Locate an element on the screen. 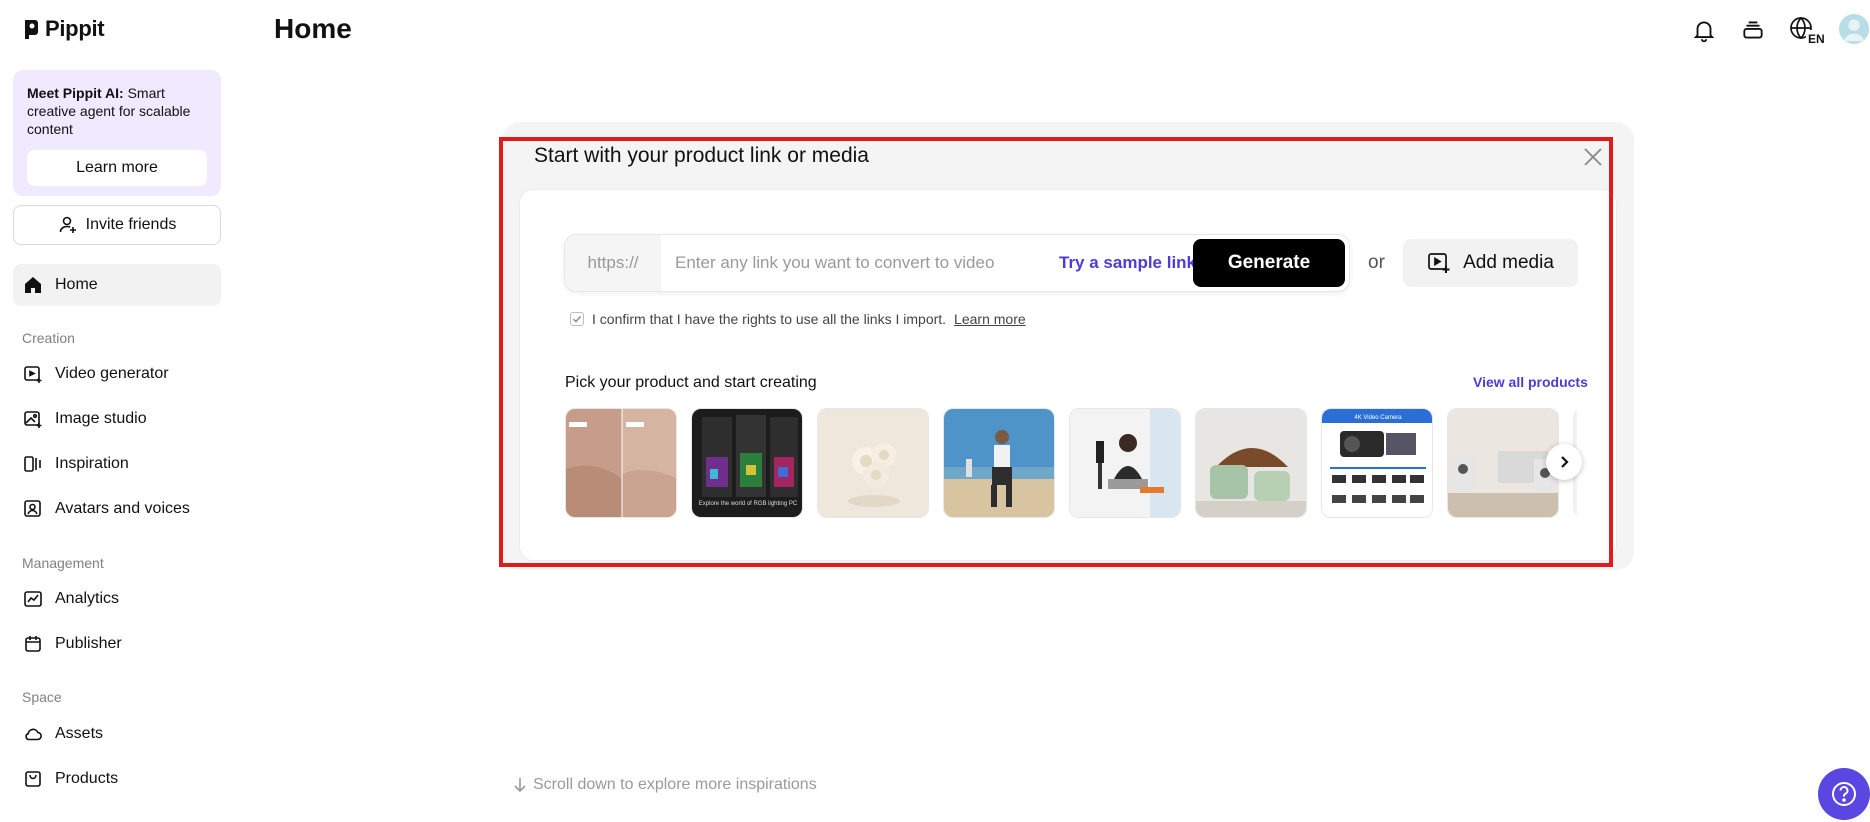 This screenshot has height=822, width=1870. rights-checkbox is located at coordinates (577, 319).